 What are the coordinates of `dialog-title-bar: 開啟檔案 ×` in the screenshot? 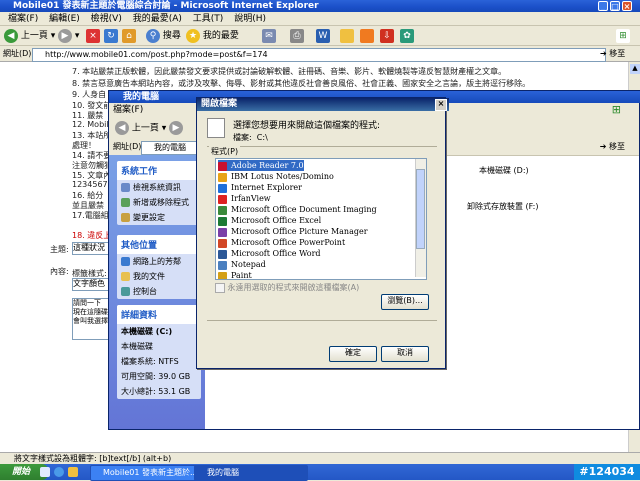 It's located at (323, 104).